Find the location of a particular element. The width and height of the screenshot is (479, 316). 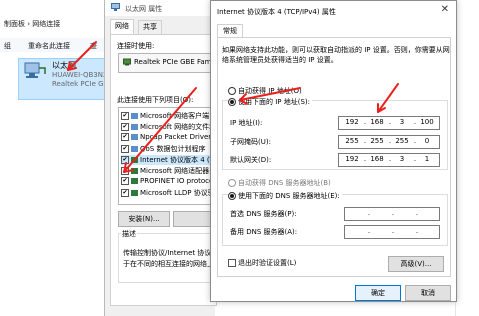

auto-ip-option: 自动获得 IP 地址(O) is located at coordinates (265, 91).